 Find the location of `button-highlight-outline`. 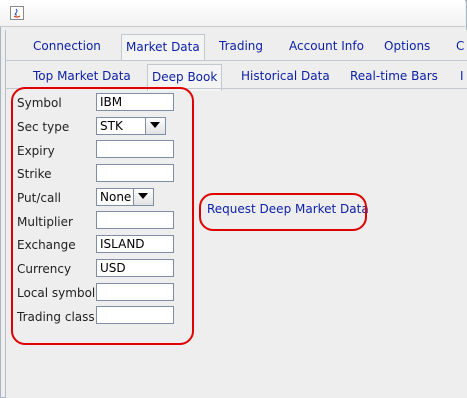

button-highlight-outline is located at coordinates (283, 212).